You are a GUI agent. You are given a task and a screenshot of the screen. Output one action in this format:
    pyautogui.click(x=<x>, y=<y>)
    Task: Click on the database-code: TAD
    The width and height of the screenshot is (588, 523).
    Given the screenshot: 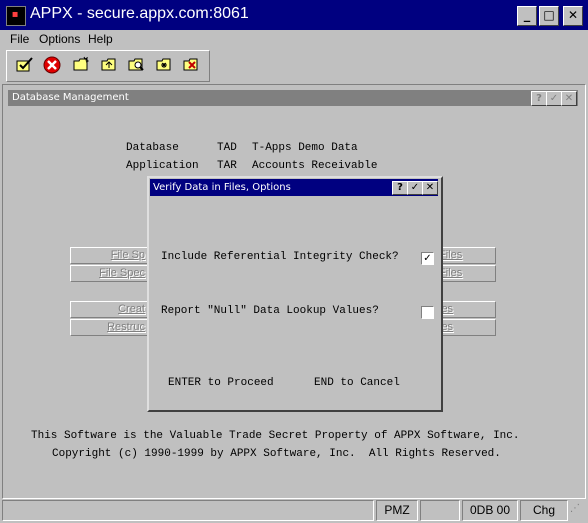 What is the action you would take?
    pyautogui.click(x=227, y=148)
    